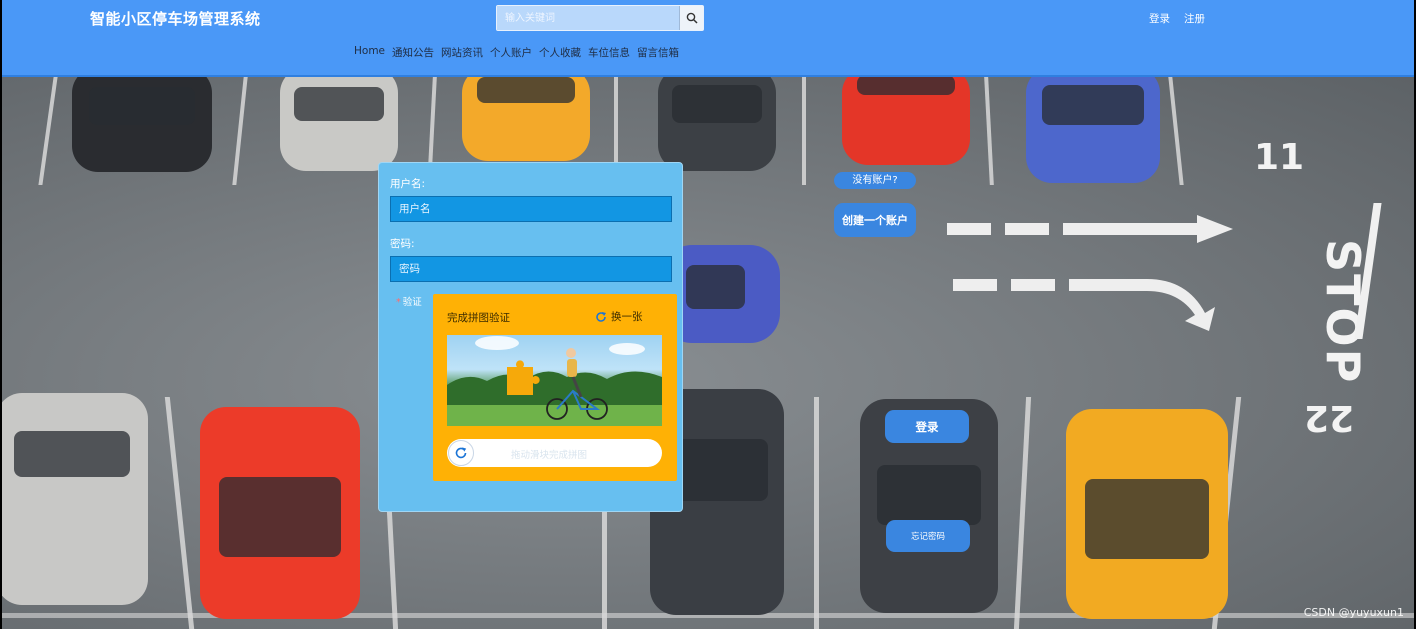 The width and height of the screenshot is (1416, 629). I want to click on search-input, so click(588, 18).